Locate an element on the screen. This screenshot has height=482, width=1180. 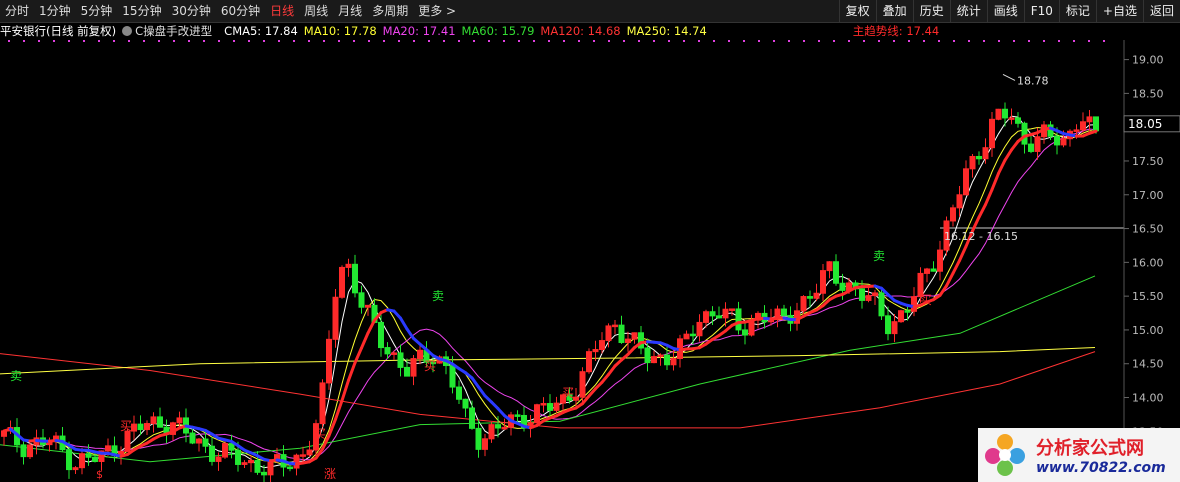
tab-60min: 60分钟 is located at coordinates (240, 11).